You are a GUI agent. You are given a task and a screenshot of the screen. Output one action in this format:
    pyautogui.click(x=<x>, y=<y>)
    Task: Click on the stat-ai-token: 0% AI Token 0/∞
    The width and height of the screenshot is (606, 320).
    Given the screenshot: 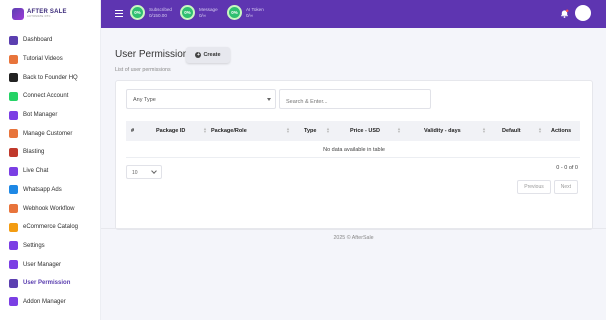 What is the action you would take?
    pyautogui.click(x=245, y=12)
    